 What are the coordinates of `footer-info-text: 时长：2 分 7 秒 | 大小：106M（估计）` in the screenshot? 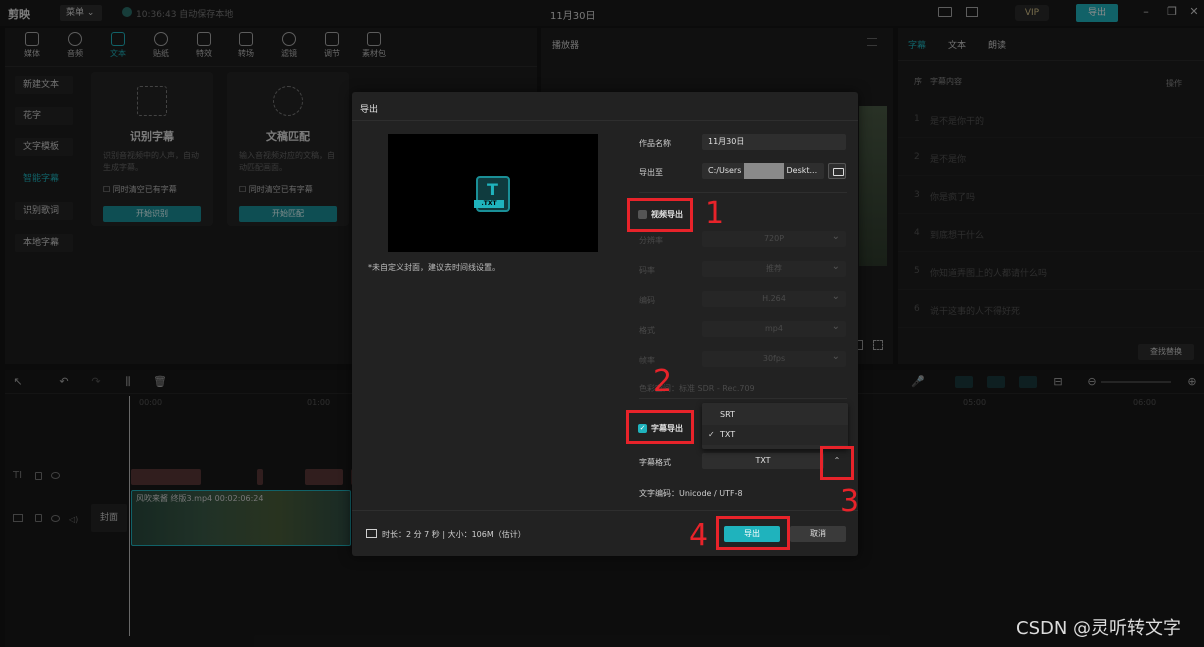 It's located at (454, 534).